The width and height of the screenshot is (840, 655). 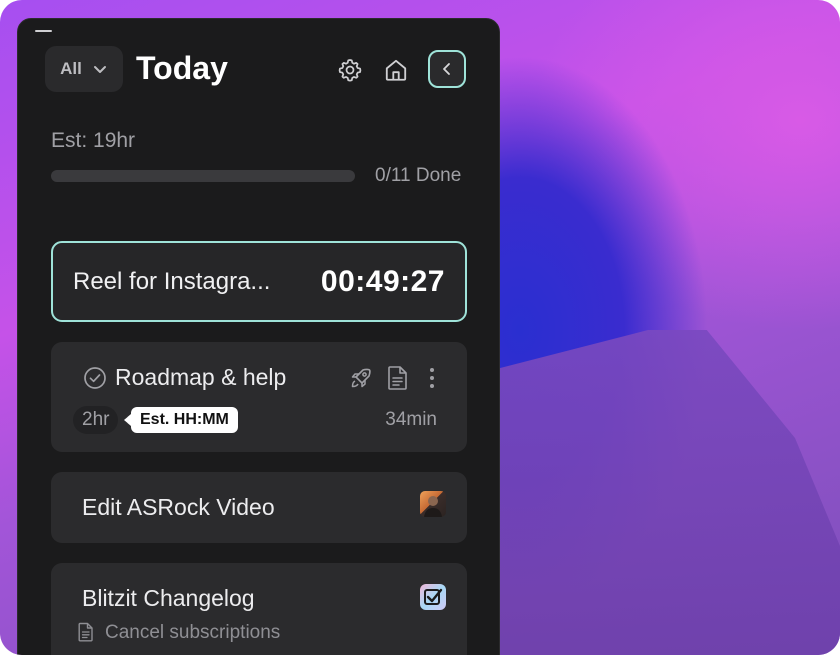 What do you see at coordinates (99, 69) in the screenshot?
I see `chevron-down-icon` at bounding box center [99, 69].